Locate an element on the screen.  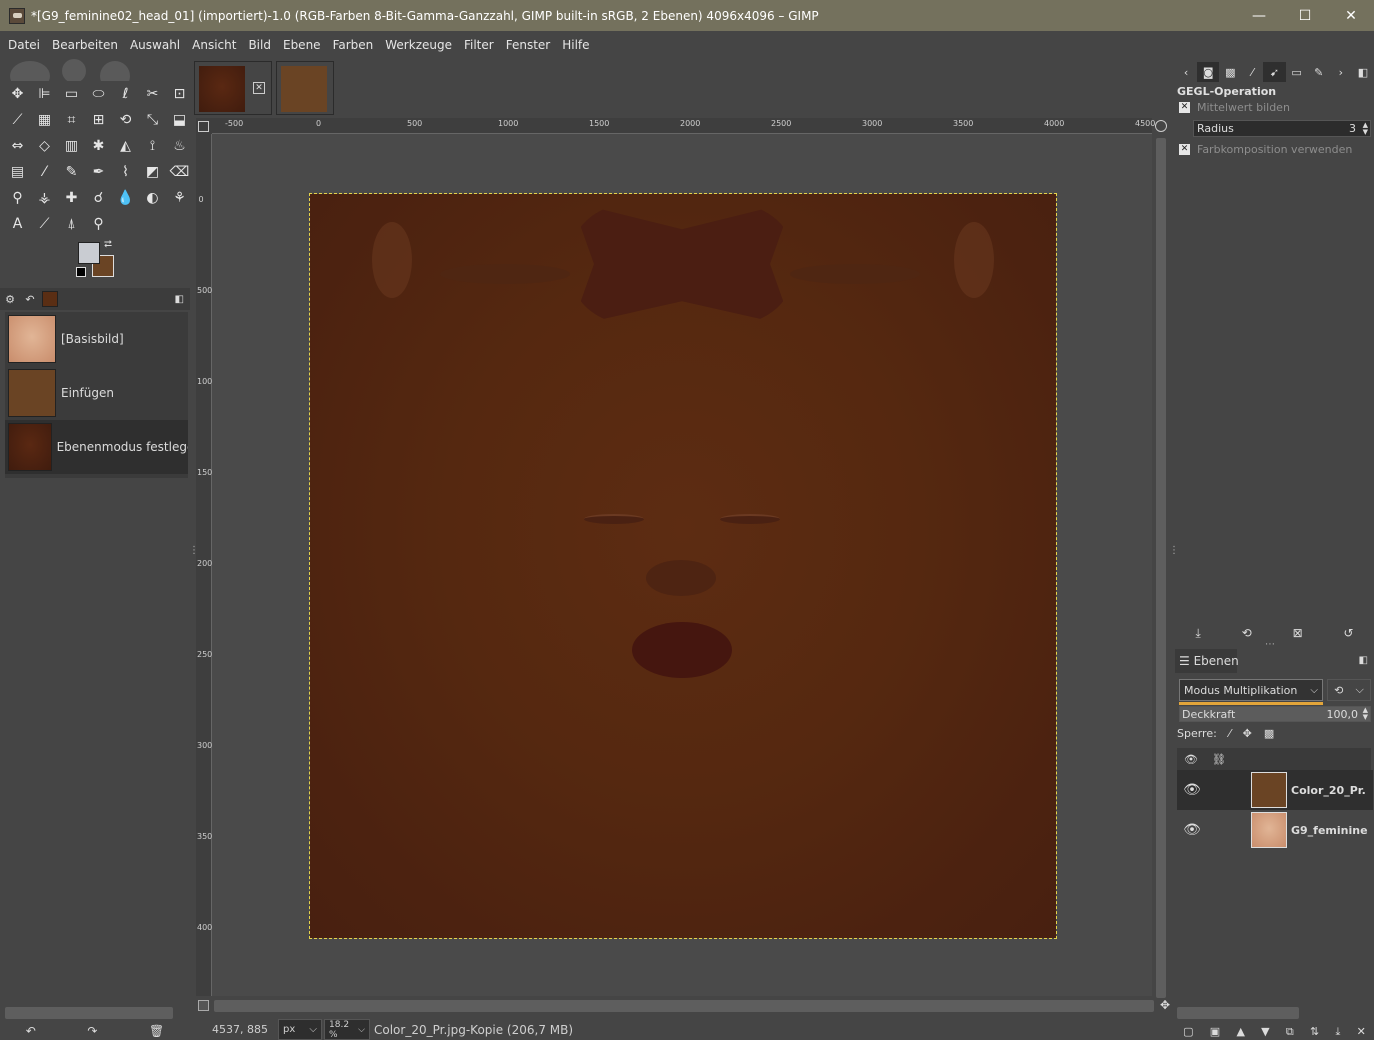
layer-row: 👁 Color_20_Pr. is located at coordinates (1275, 790).